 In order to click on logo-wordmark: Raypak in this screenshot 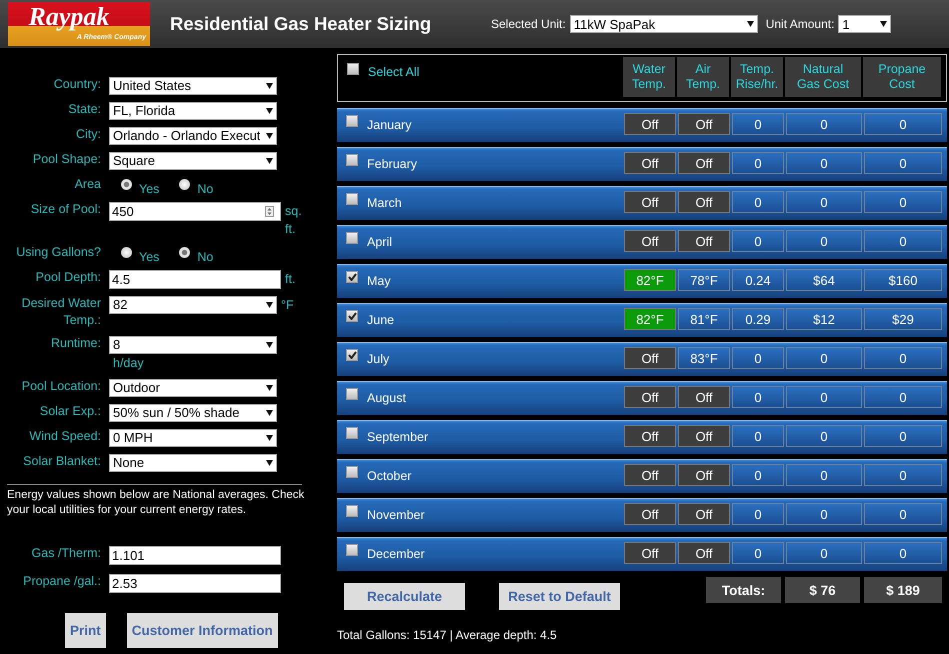, I will do `click(69, 17)`.